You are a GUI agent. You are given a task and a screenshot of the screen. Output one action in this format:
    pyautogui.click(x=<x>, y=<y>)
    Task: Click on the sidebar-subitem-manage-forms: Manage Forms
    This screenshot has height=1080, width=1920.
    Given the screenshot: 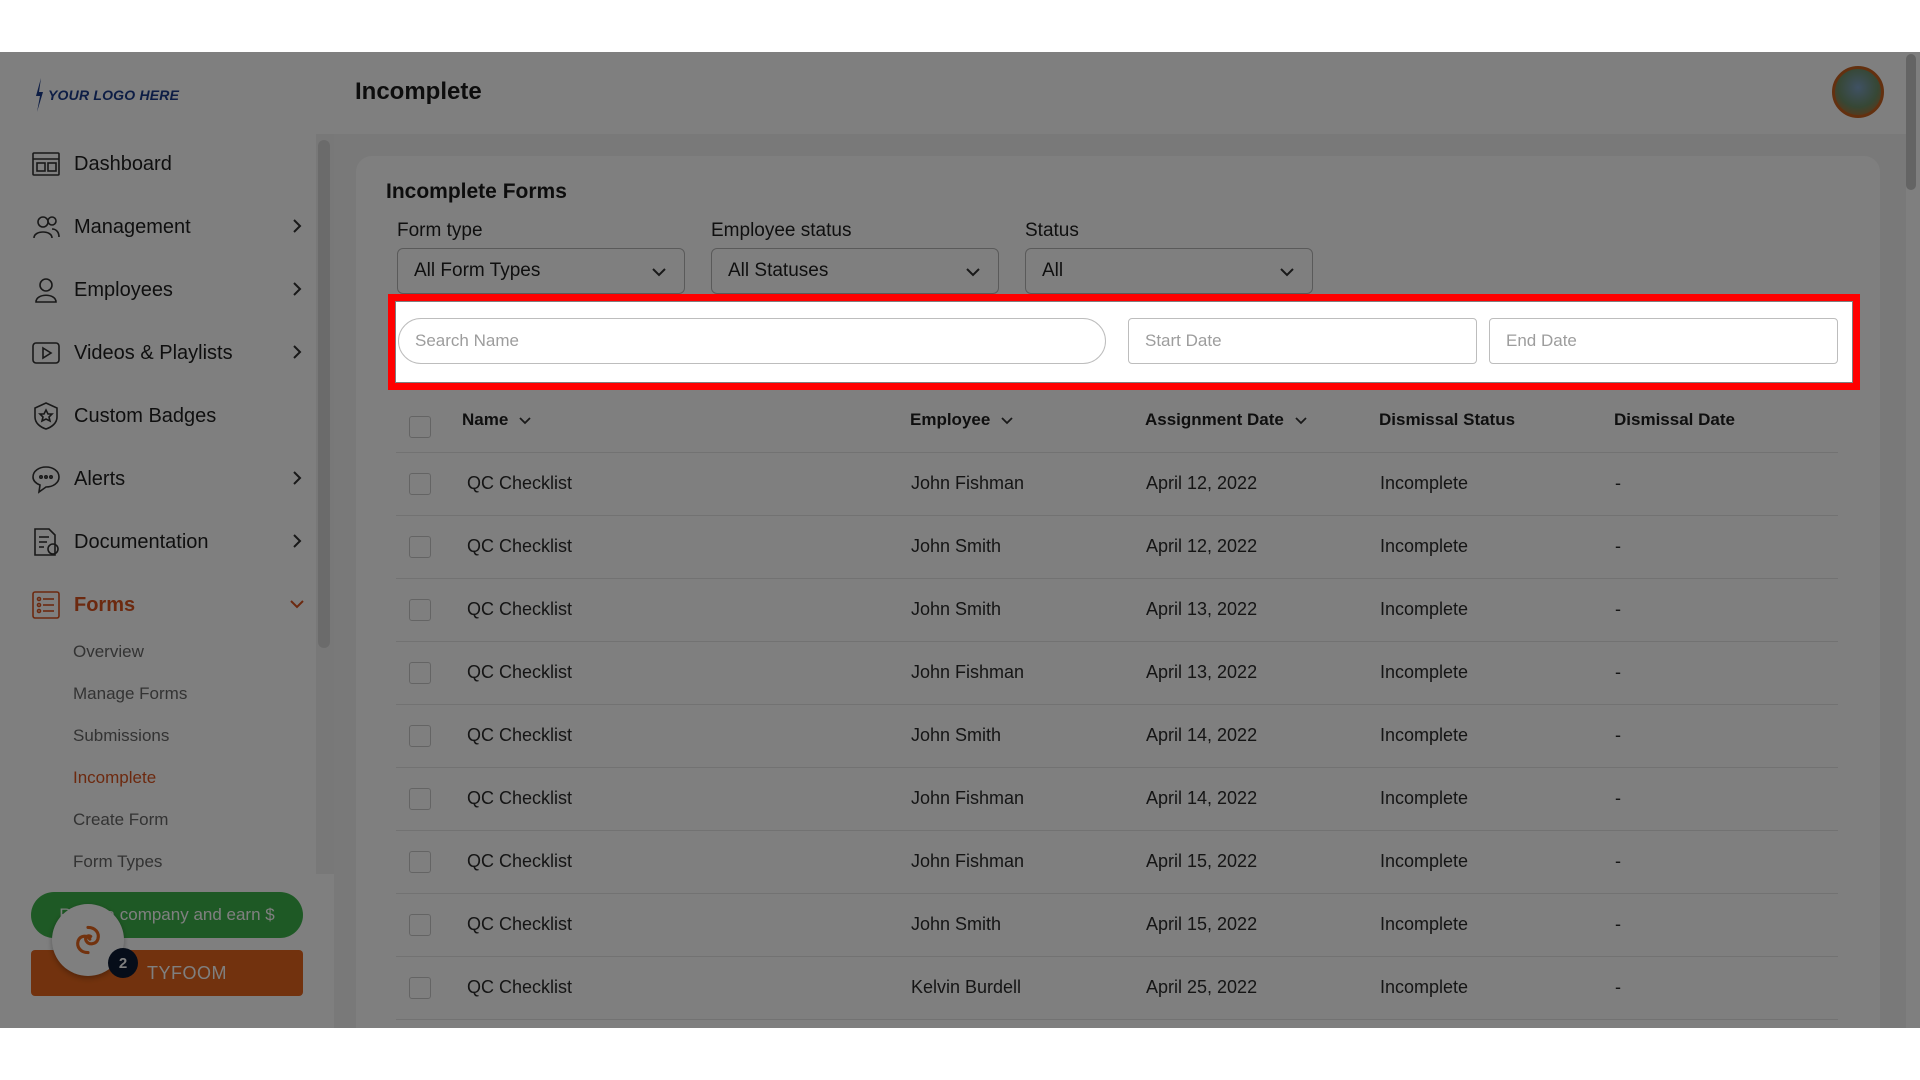 What is the action you would take?
    pyautogui.click(x=130, y=694)
    